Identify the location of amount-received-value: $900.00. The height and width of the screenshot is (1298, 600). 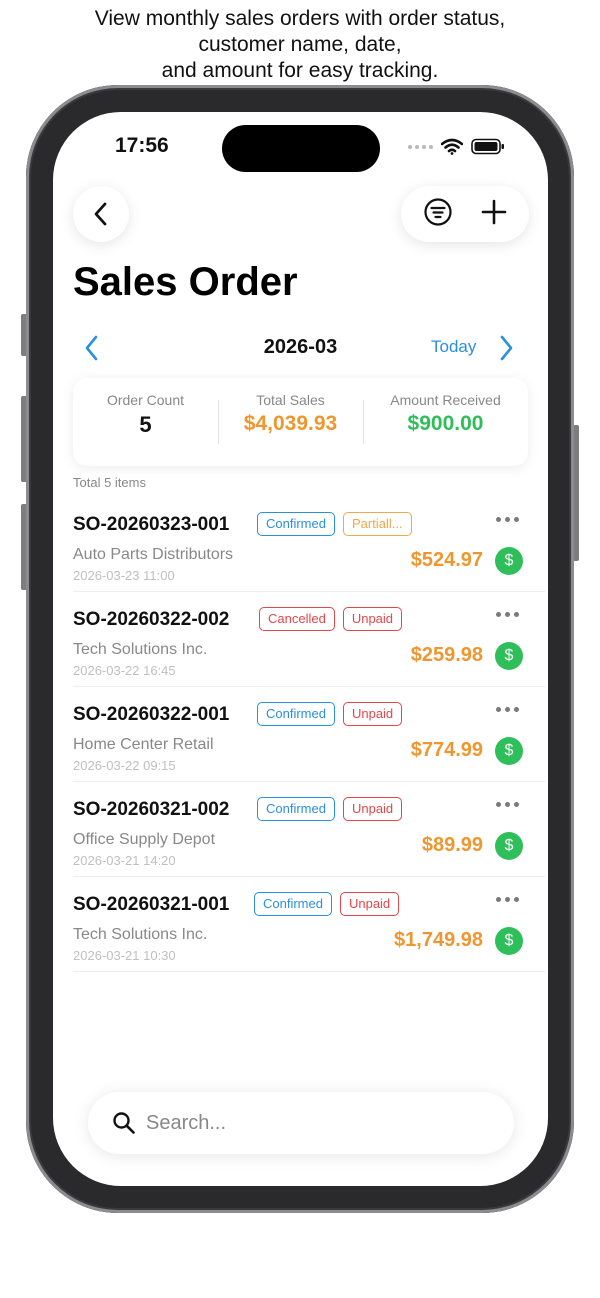
(445, 423).